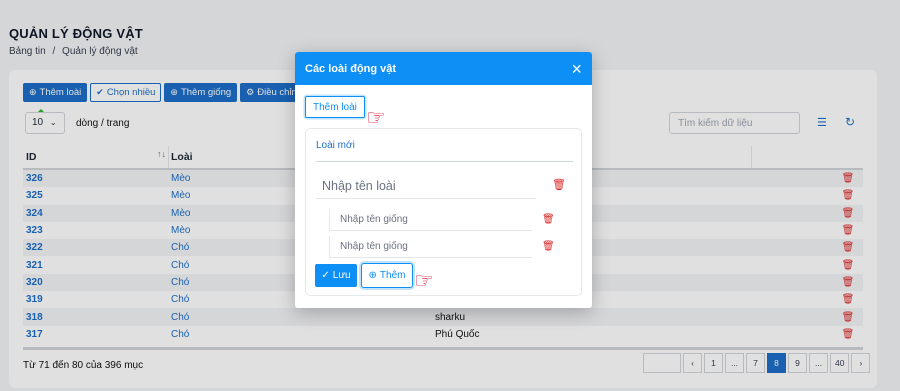 Image resolution: width=900 pixels, height=391 pixels. Describe the element at coordinates (443, 68) in the screenshot. I see `modal-header: Các loài động vật ×` at that location.